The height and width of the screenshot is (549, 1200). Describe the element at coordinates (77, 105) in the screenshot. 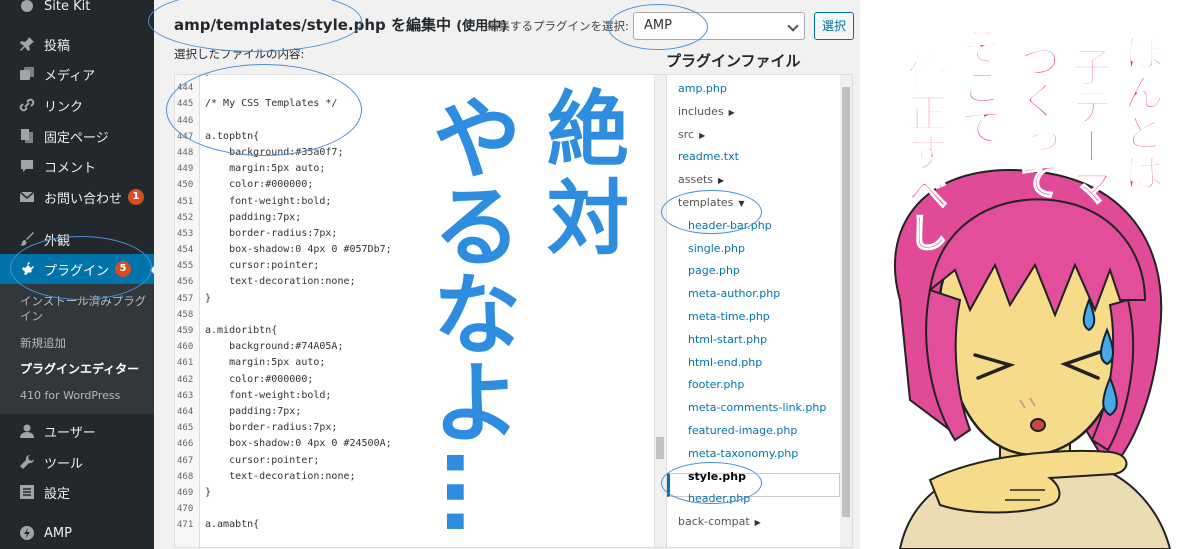

I see `sidebar-item-links: リンク` at that location.